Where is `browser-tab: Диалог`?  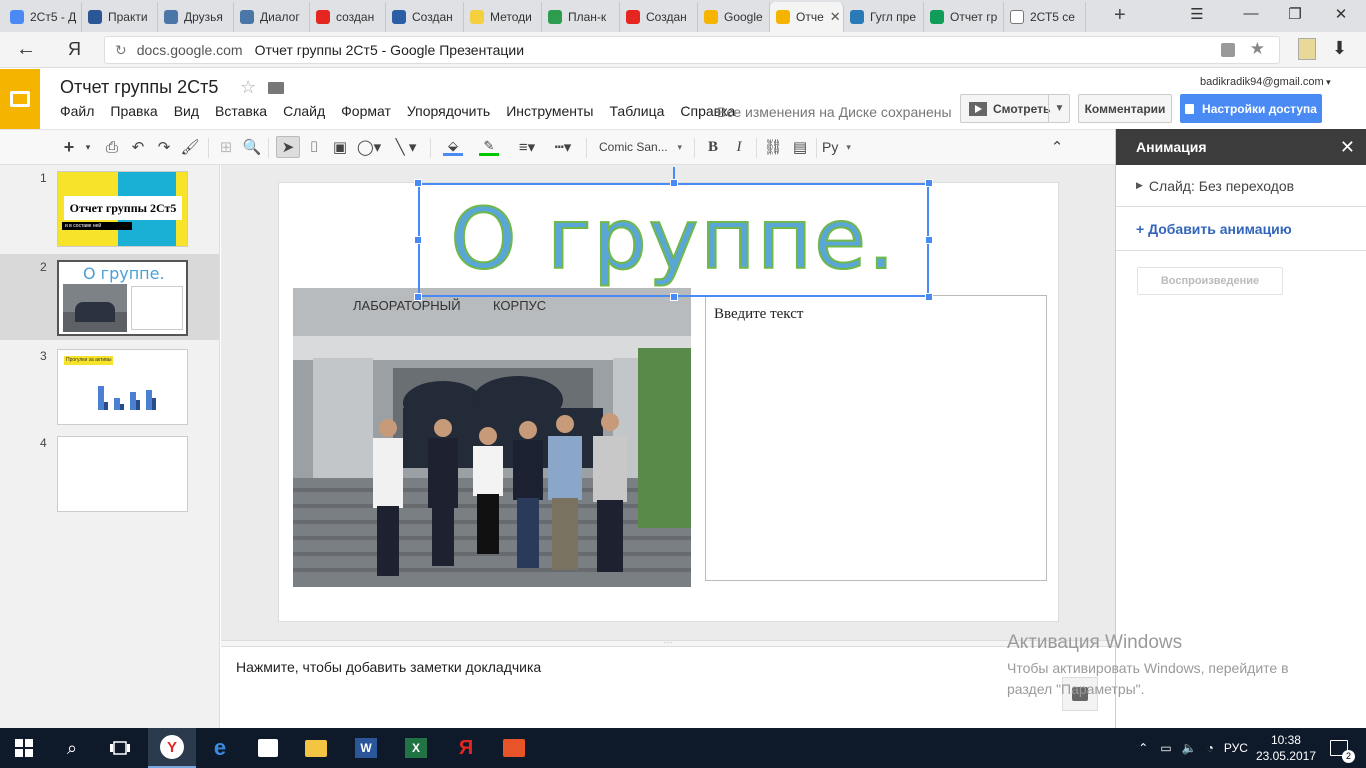 browser-tab: Диалог is located at coordinates (272, 17).